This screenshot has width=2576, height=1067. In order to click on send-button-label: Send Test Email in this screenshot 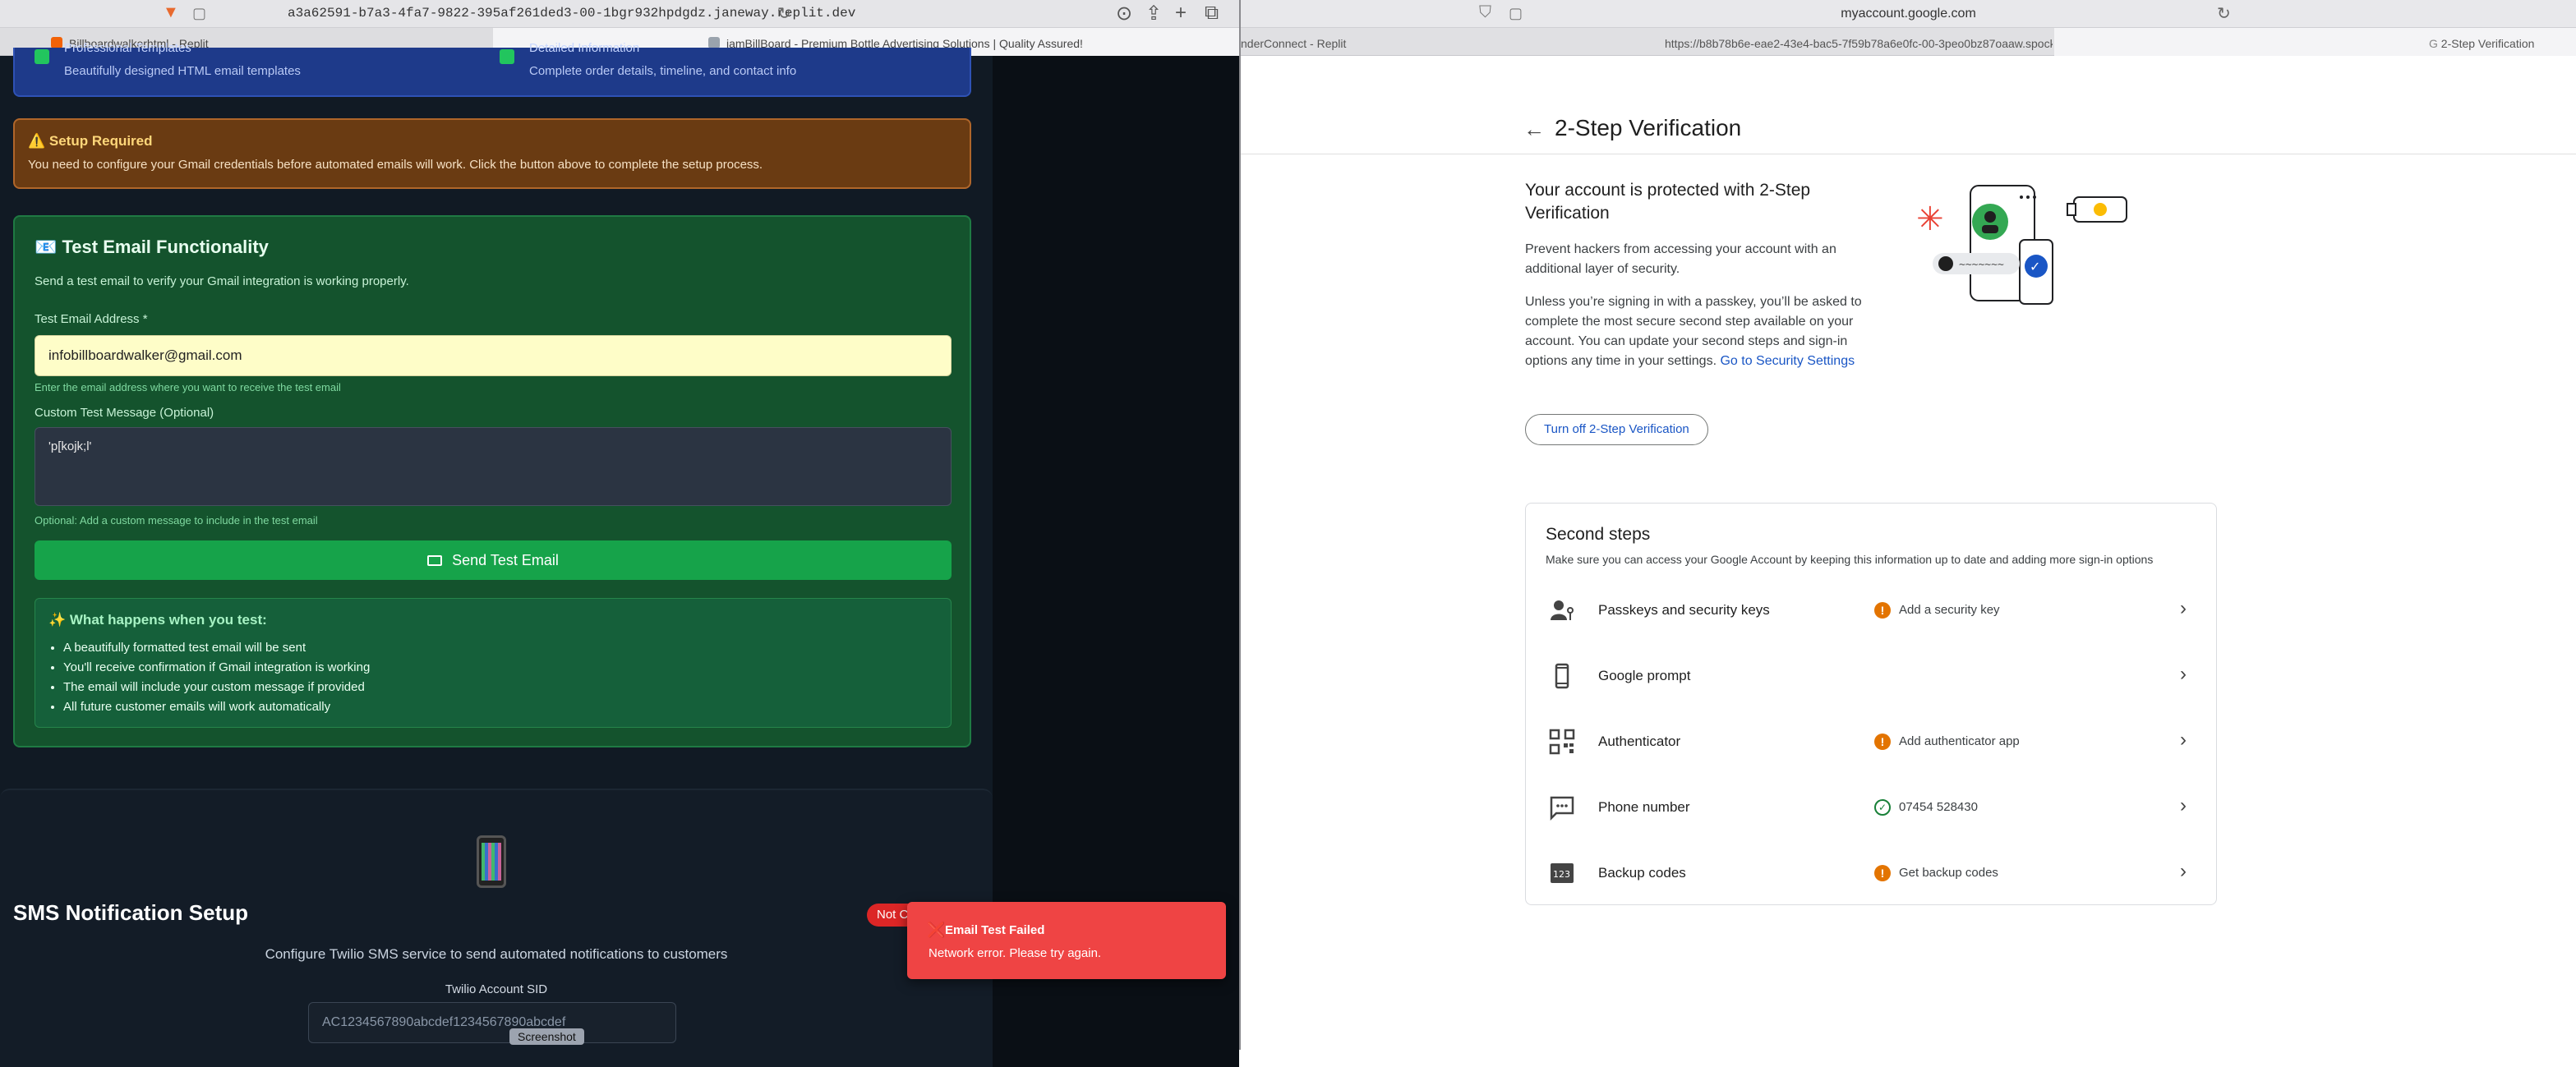, I will do `click(505, 560)`.